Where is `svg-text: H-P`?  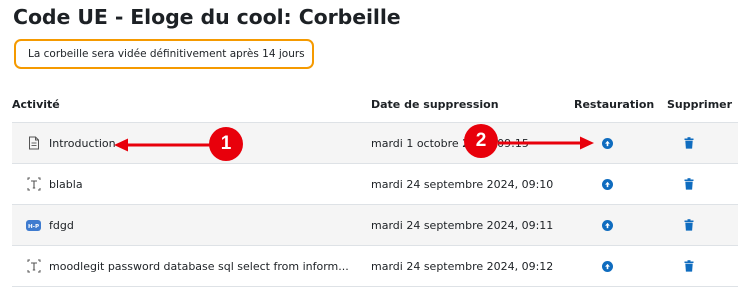 svg-text: H-P is located at coordinates (33, 226).